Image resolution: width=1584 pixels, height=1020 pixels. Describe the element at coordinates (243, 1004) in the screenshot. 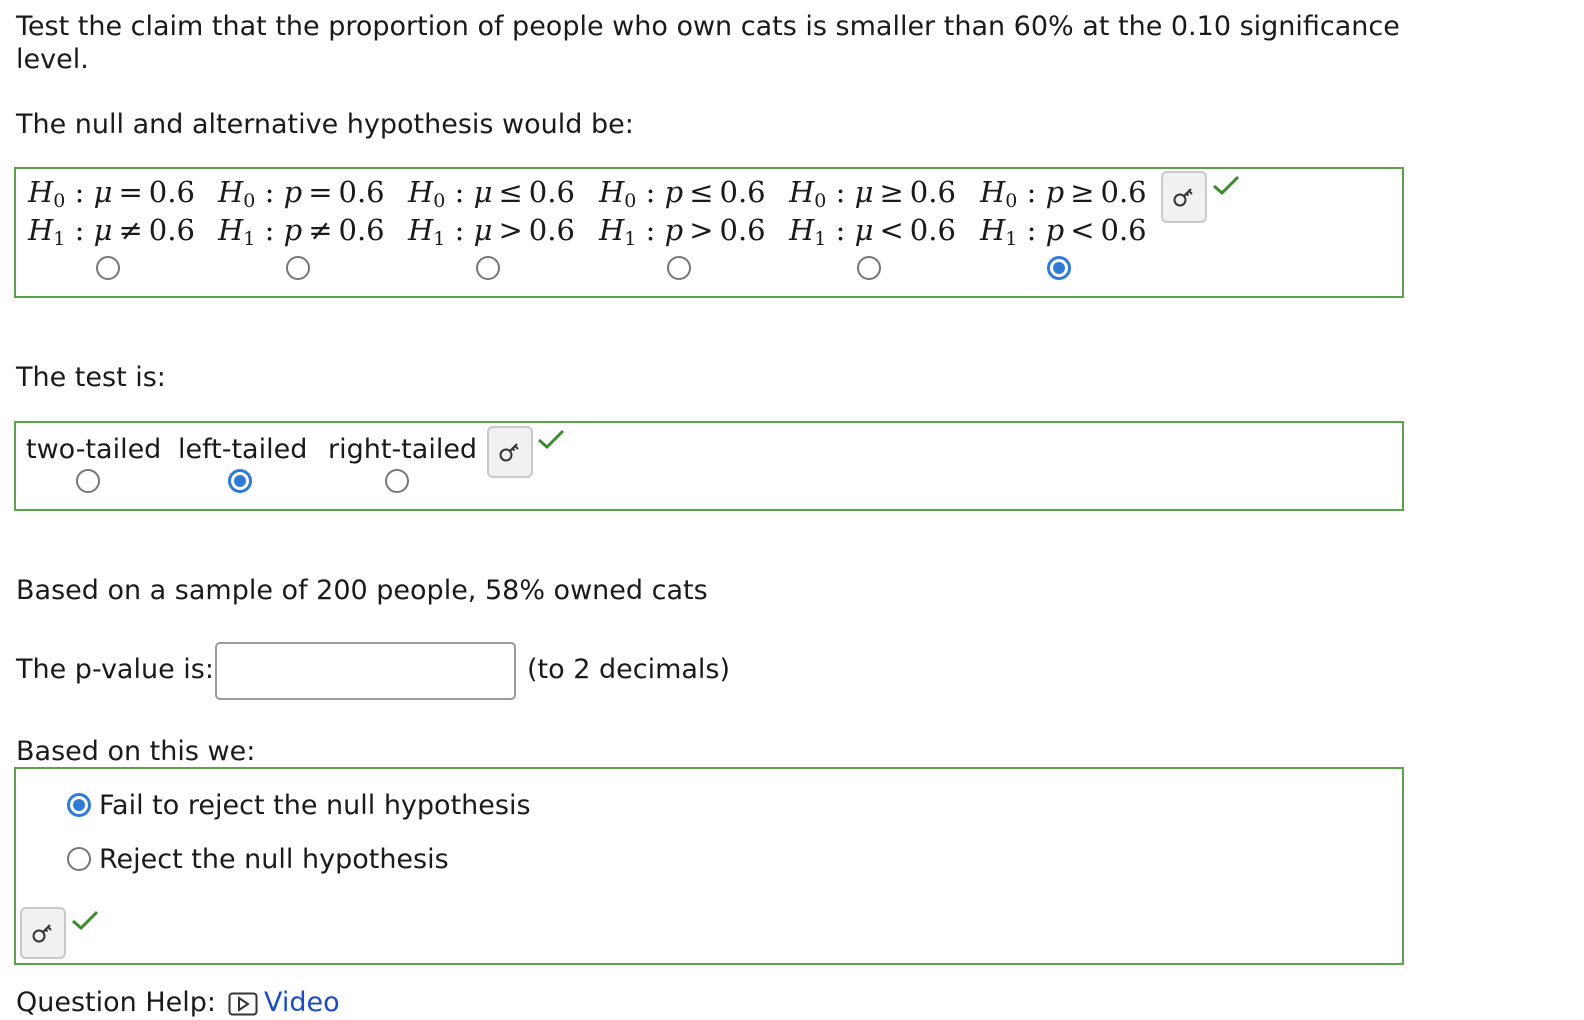

I see `video-icon` at that location.